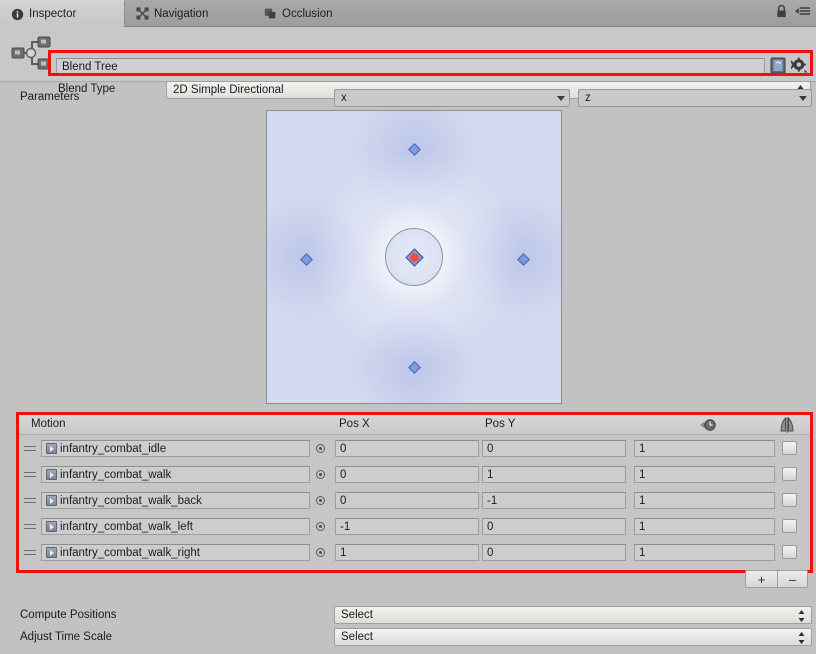  Describe the element at coordinates (17, 14) in the screenshot. I see `info-icon` at that location.